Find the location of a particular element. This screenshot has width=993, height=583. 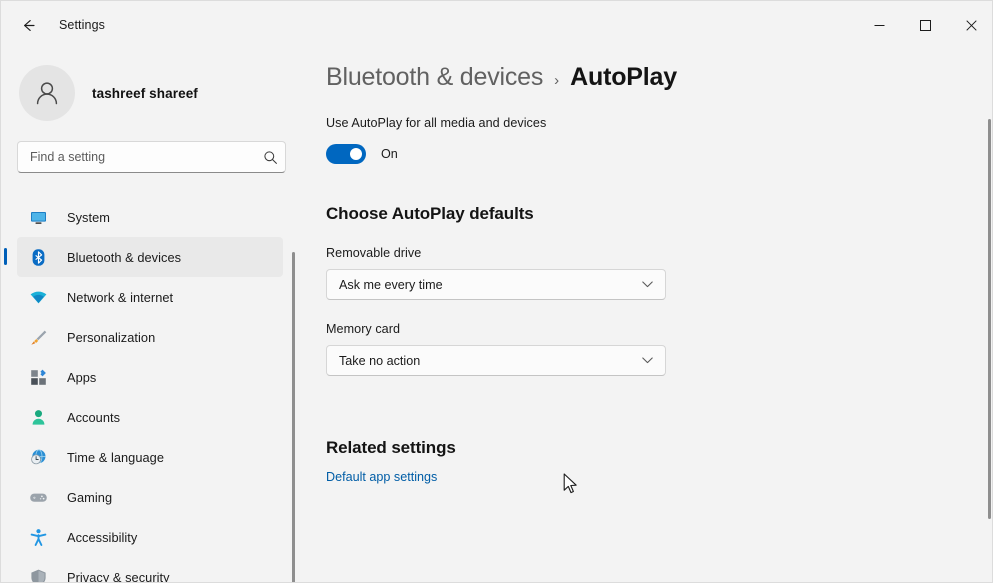

accessibility-person-icon is located at coordinates (38, 537).